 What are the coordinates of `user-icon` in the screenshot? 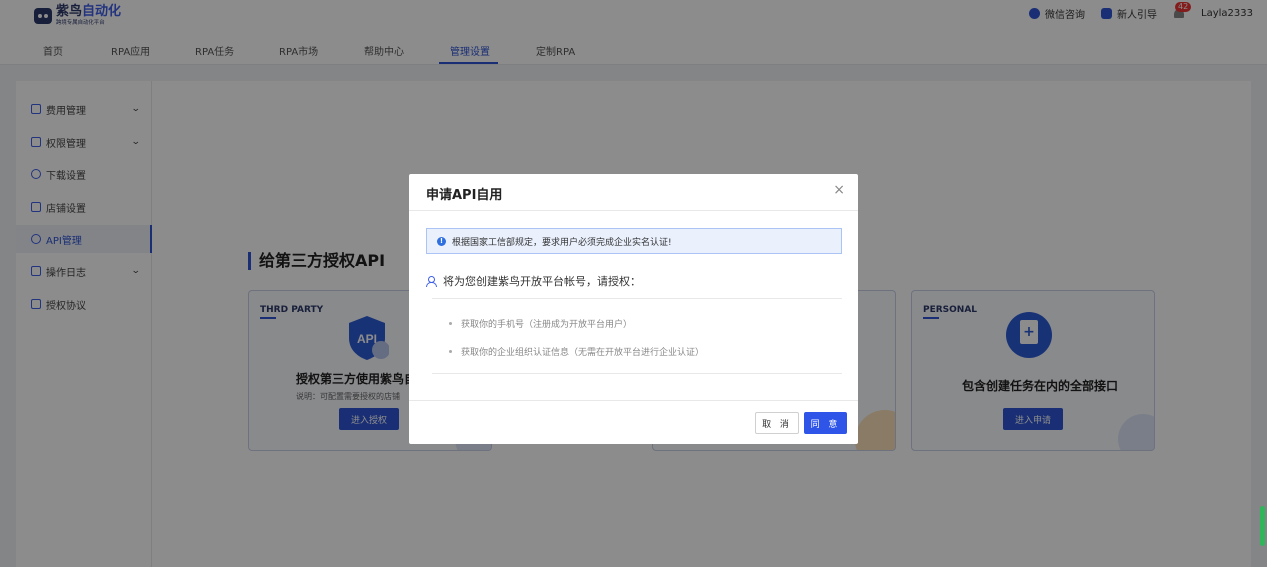 It's located at (431, 281).